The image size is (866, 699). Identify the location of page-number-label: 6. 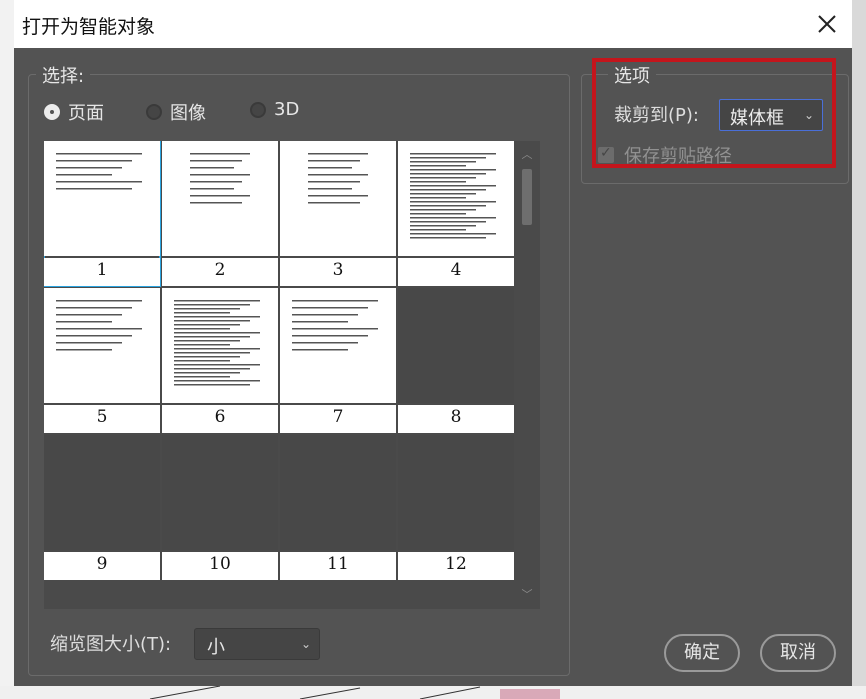
(220, 419).